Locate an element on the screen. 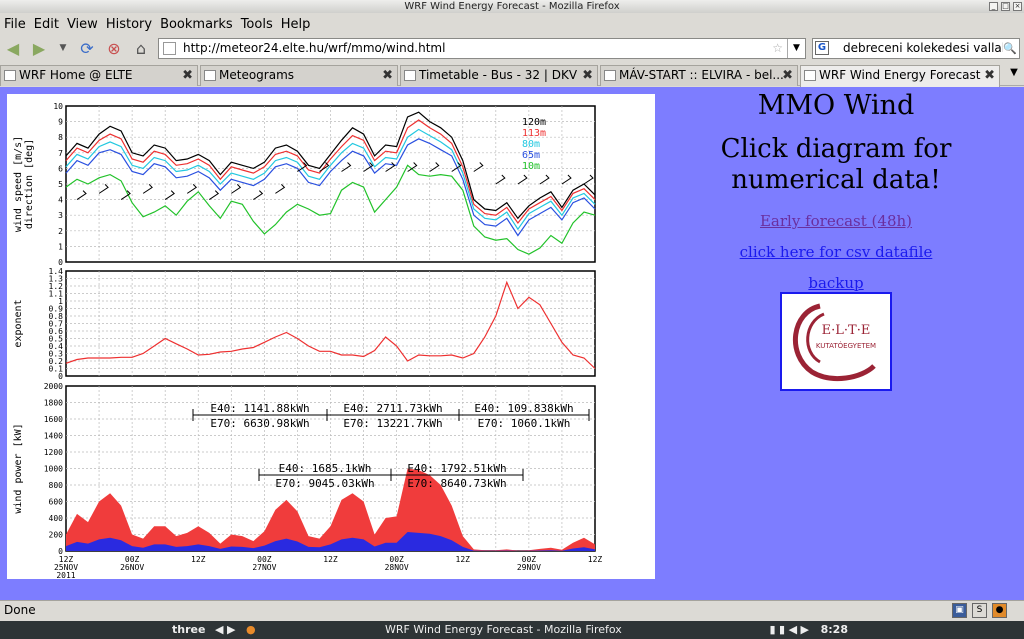  search-engine-icon: G is located at coordinates (822, 48).